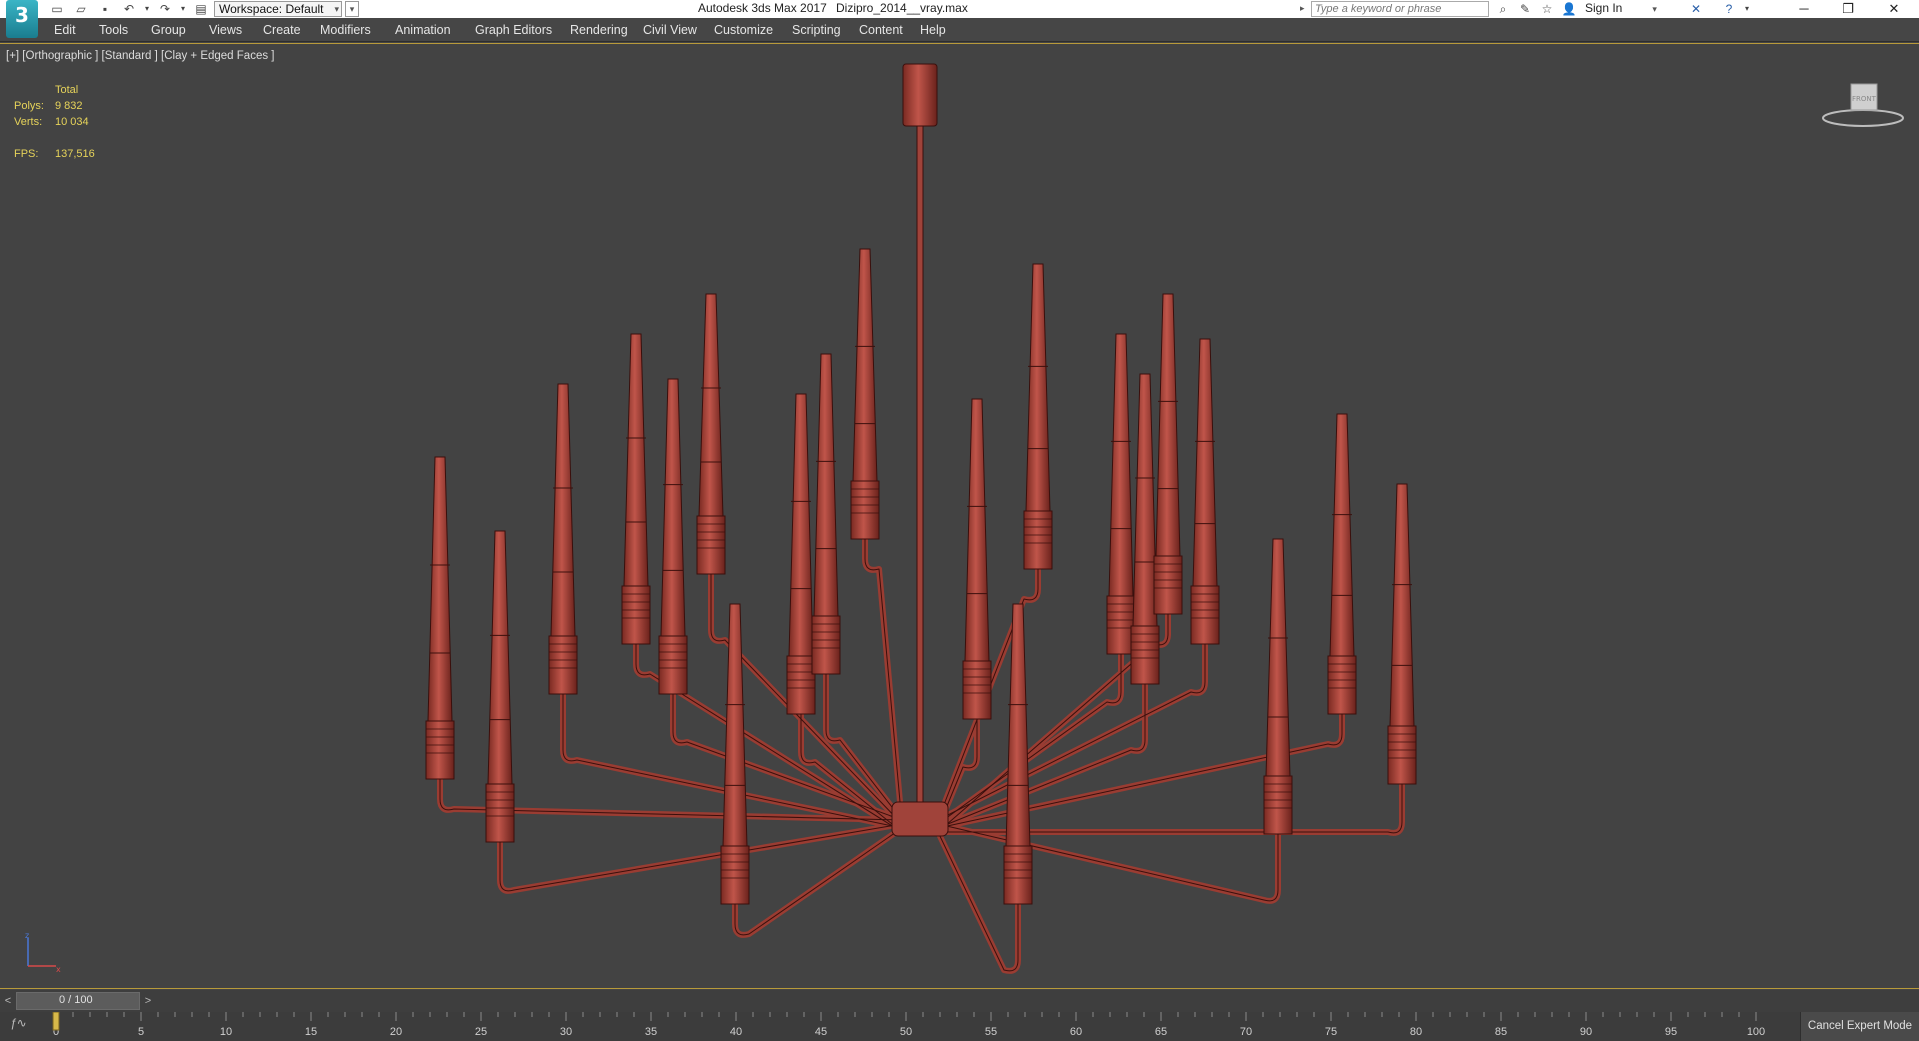 The height and width of the screenshot is (1041, 1919). Describe the element at coordinates (165, 9) in the screenshot. I see `redo-icon: ↷` at that location.